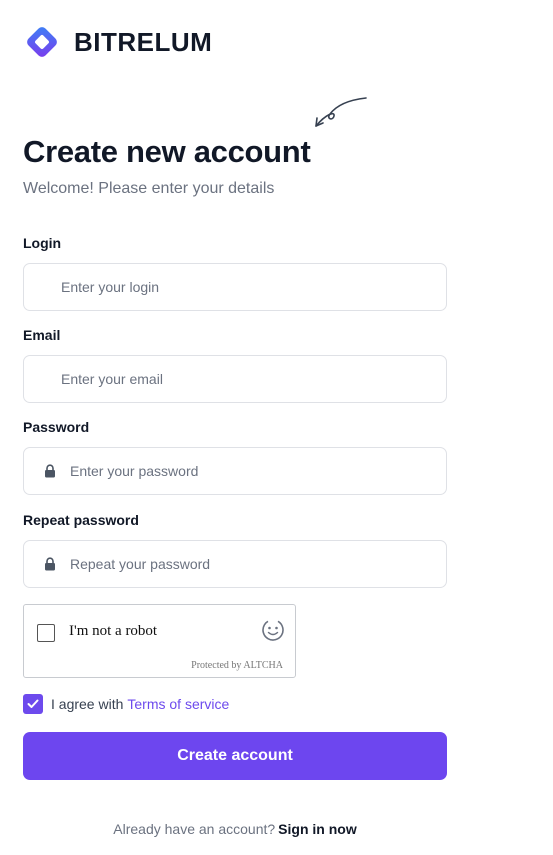 Image resolution: width=553 pixels, height=855 pixels. Describe the element at coordinates (246, 379) in the screenshot. I see `email-input` at that location.